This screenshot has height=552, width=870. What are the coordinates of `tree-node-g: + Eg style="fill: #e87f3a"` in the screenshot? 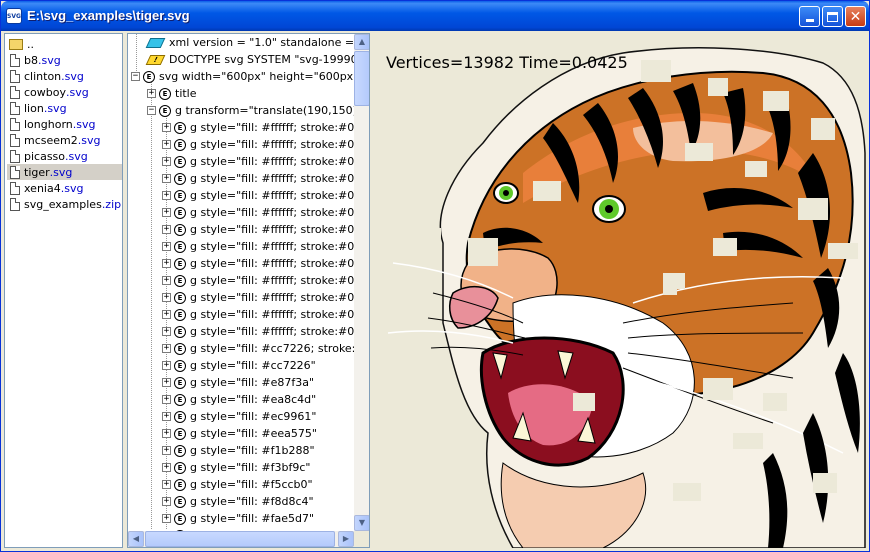 It's located at (238, 382).